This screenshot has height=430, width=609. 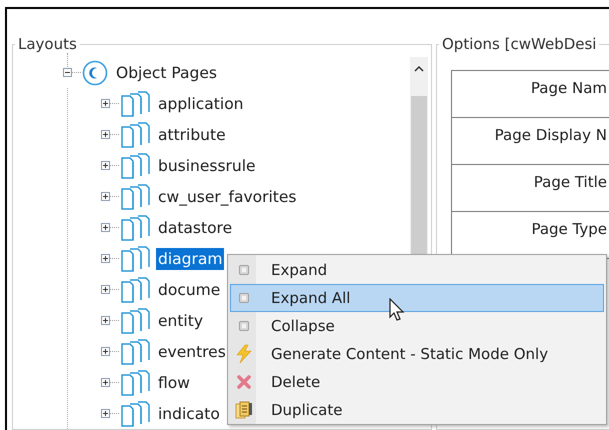 What do you see at coordinates (530, 188) in the screenshot?
I see `field-label: Page Title` at bounding box center [530, 188].